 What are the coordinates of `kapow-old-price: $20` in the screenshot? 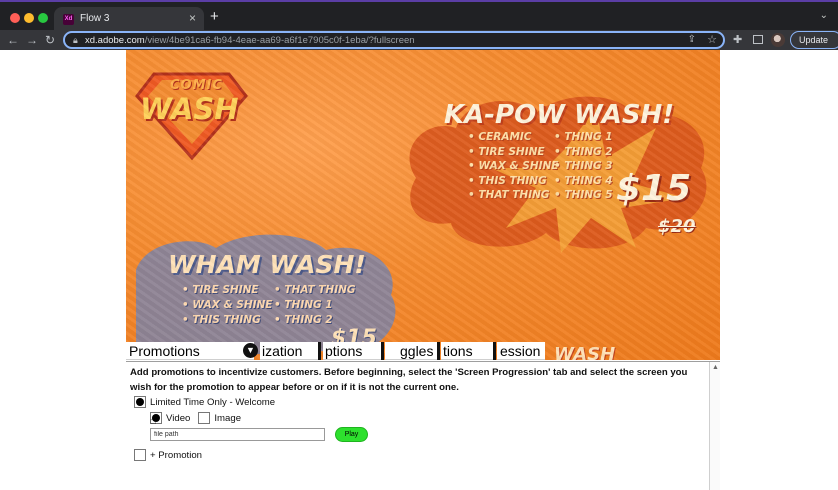 It's located at (677, 226).